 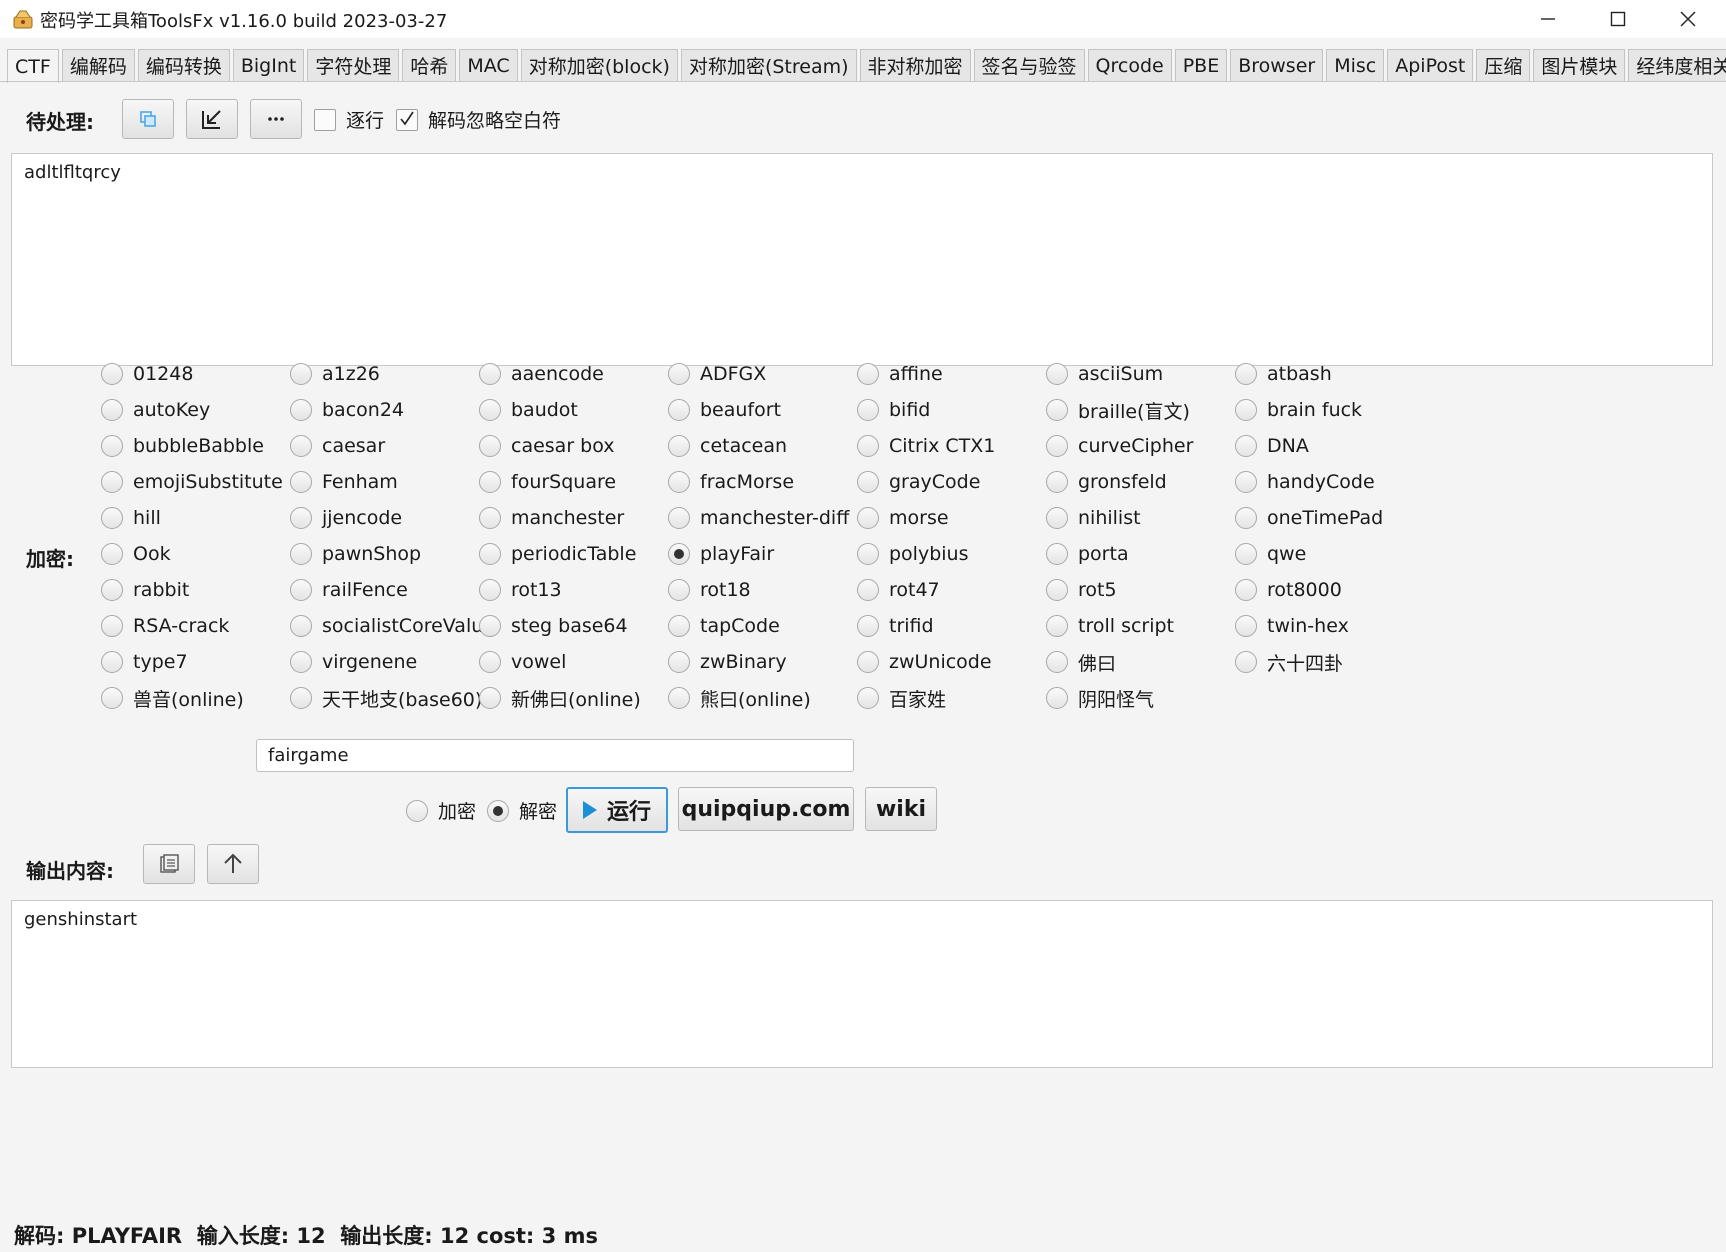 What do you see at coordinates (441, 810) in the screenshot?
I see `mode-encrypt-radio: 加密` at bounding box center [441, 810].